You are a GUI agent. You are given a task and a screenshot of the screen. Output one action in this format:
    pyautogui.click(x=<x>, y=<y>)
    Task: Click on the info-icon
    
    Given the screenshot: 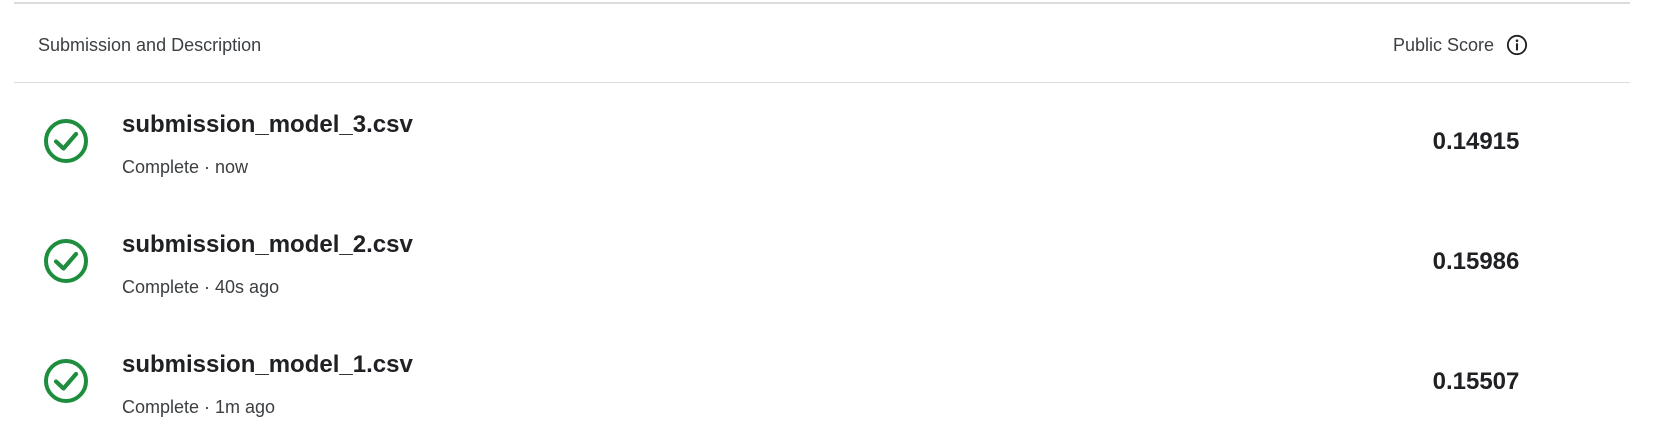 What is the action you would take?
    pyautogui.click(x=1517, y=45)
    